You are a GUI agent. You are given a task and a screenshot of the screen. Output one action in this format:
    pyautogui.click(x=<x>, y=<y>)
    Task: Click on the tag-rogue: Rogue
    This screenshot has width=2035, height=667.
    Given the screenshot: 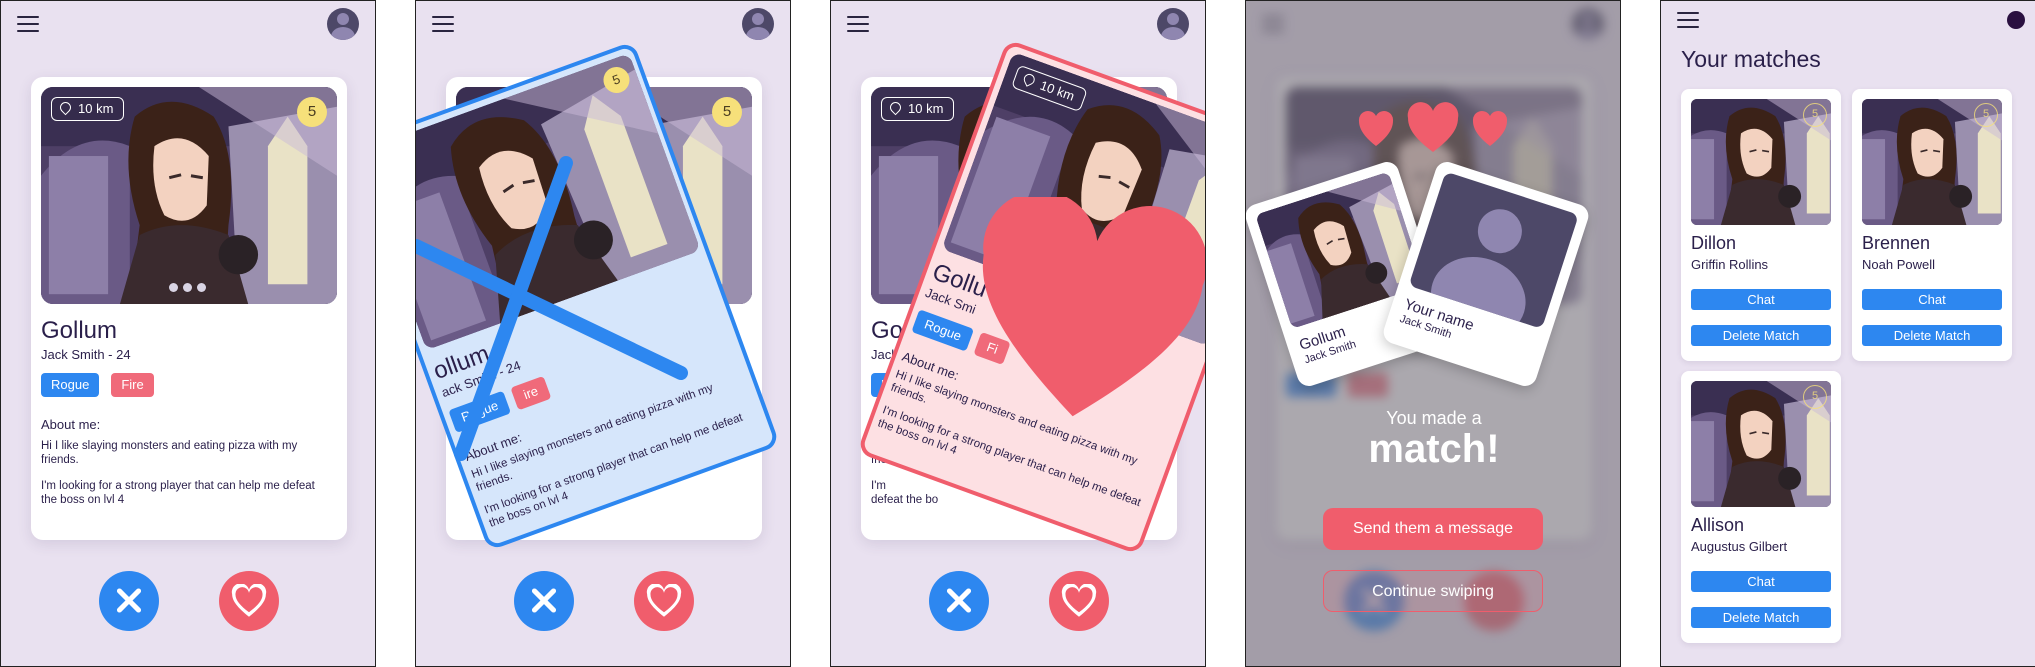 What is the action you would take?
    pyautogui.click(x=70, y=385)
    